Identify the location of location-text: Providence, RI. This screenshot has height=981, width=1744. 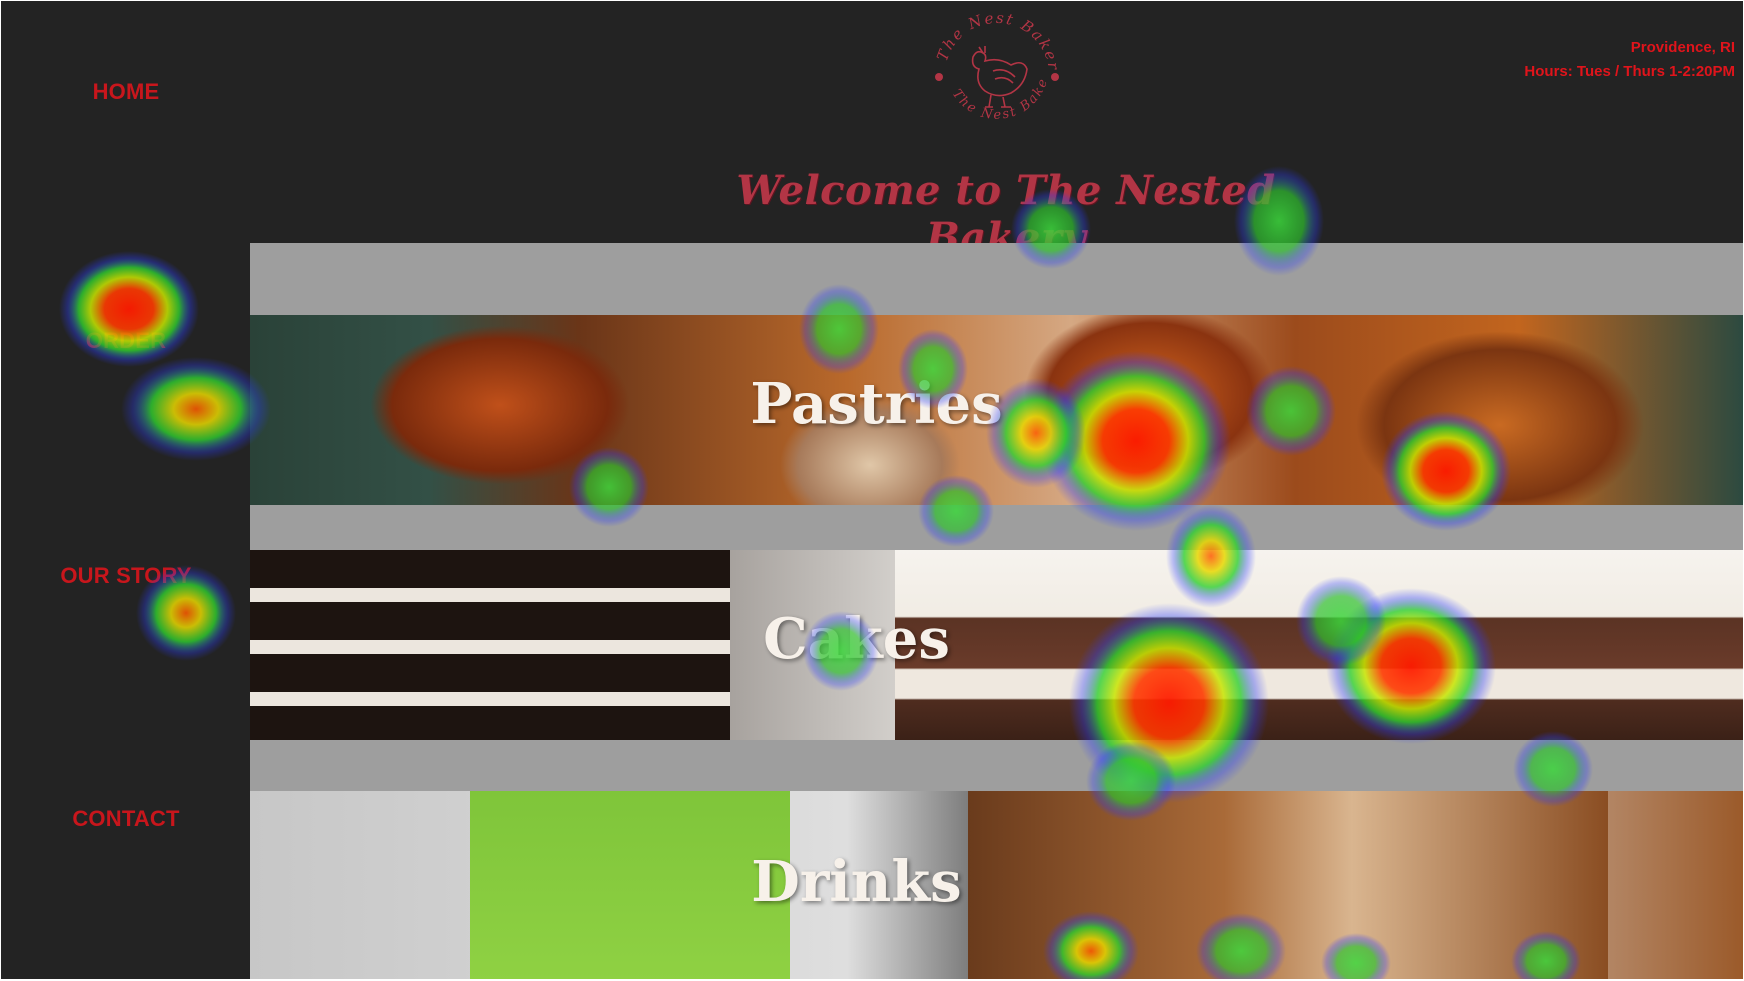
(1682, 47).